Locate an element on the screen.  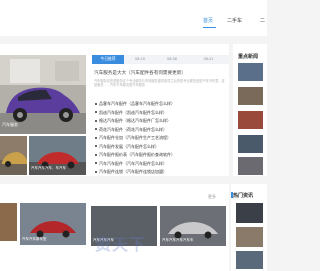
grid-caption: 汽车汽车新车型 is located at coordinates (34, 239).